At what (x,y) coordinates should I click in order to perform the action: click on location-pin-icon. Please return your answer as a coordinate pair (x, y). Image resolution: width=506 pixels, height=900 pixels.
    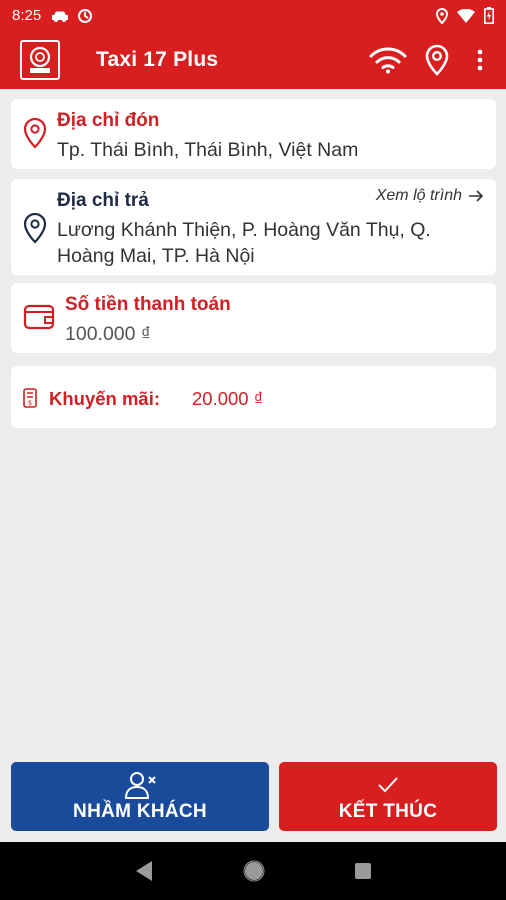
    Looking at the image, I should click on (437, 60).